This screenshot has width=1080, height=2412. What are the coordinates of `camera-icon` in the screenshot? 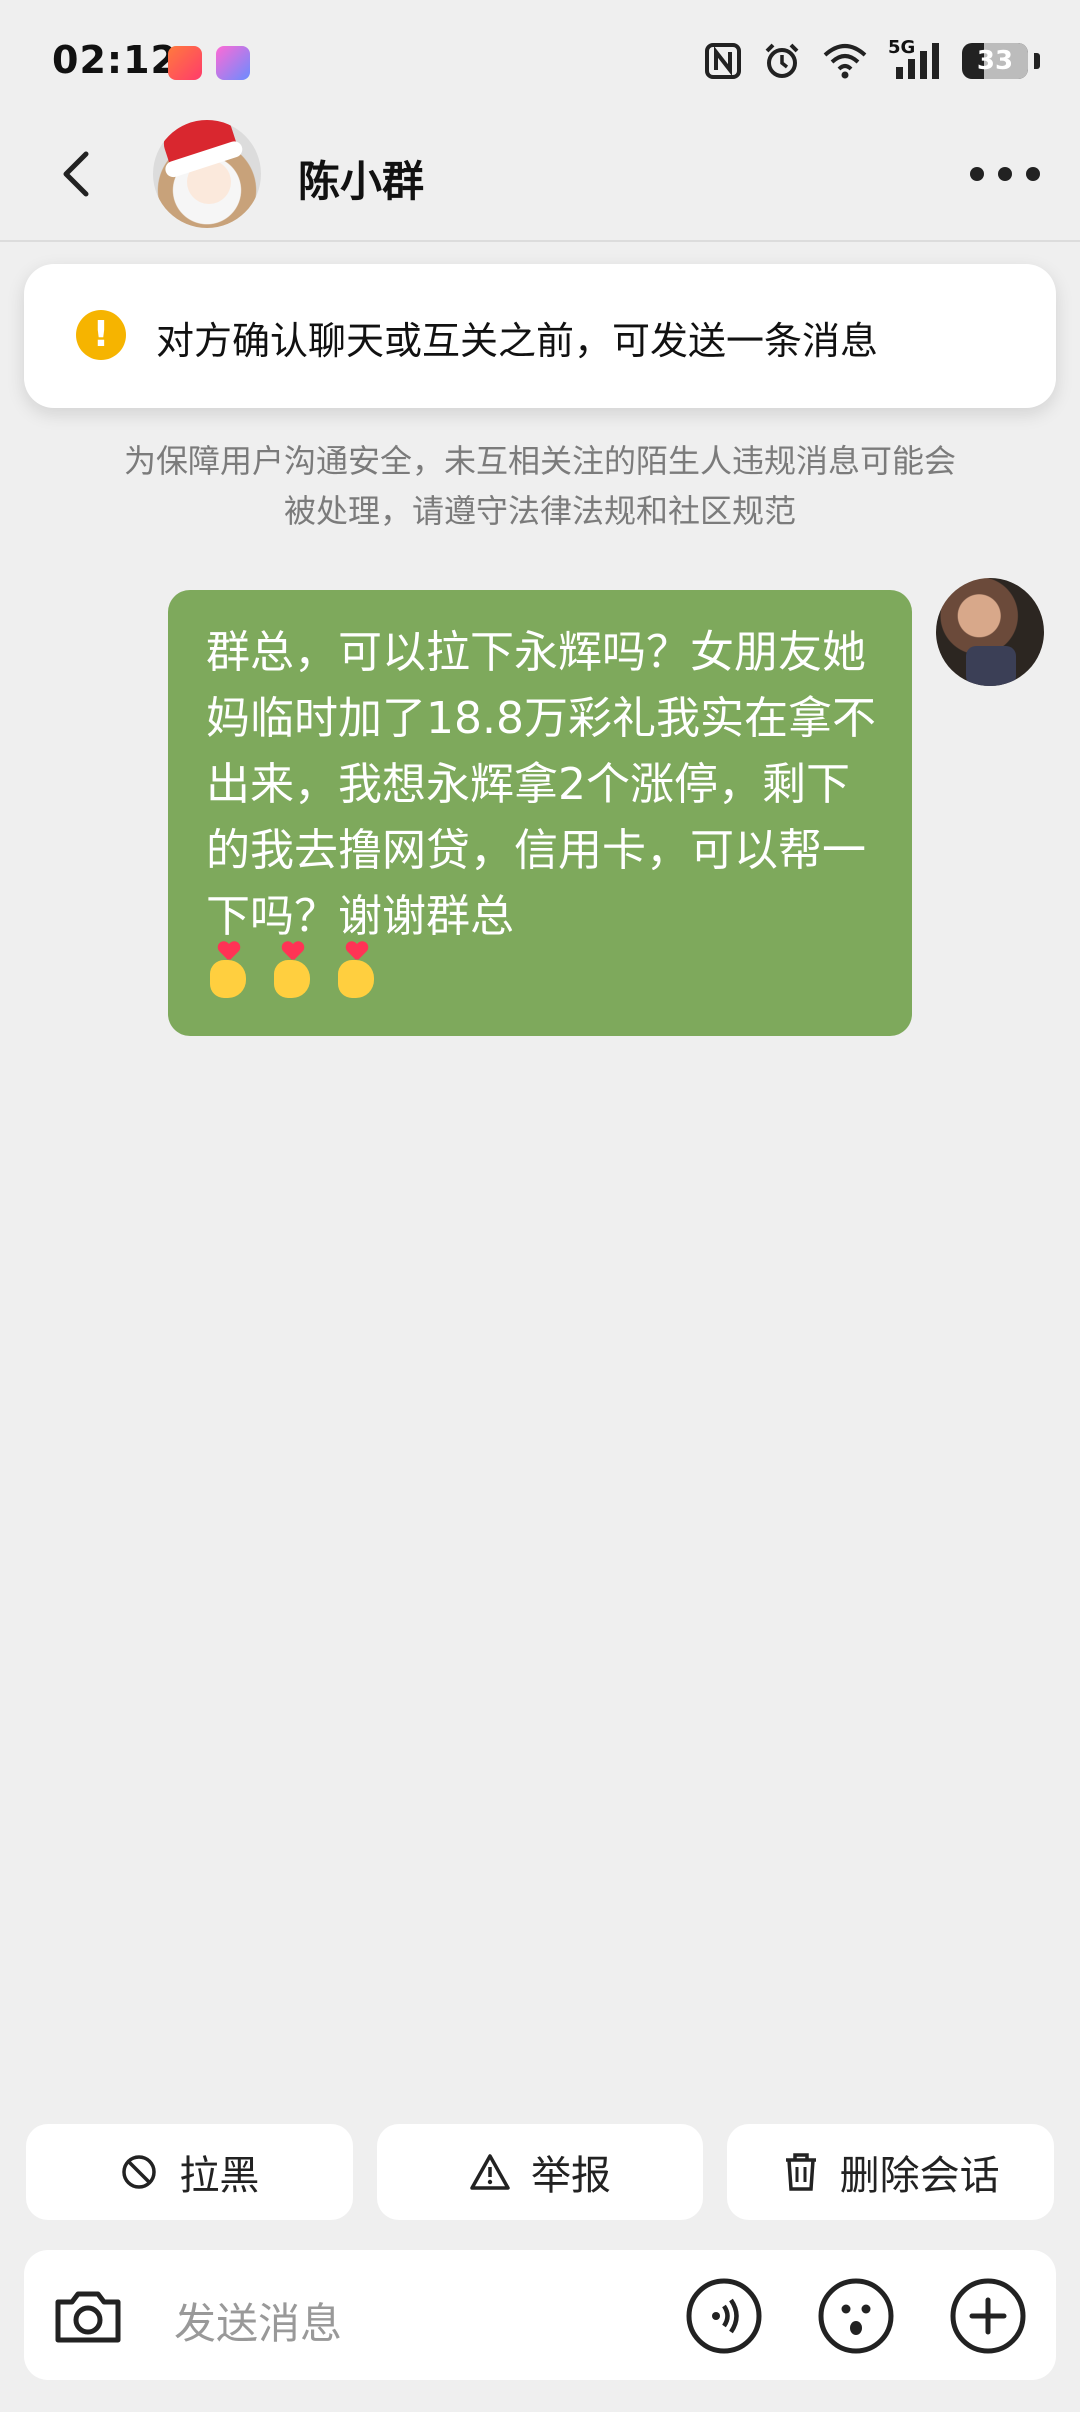 It's located at (88, 2316).